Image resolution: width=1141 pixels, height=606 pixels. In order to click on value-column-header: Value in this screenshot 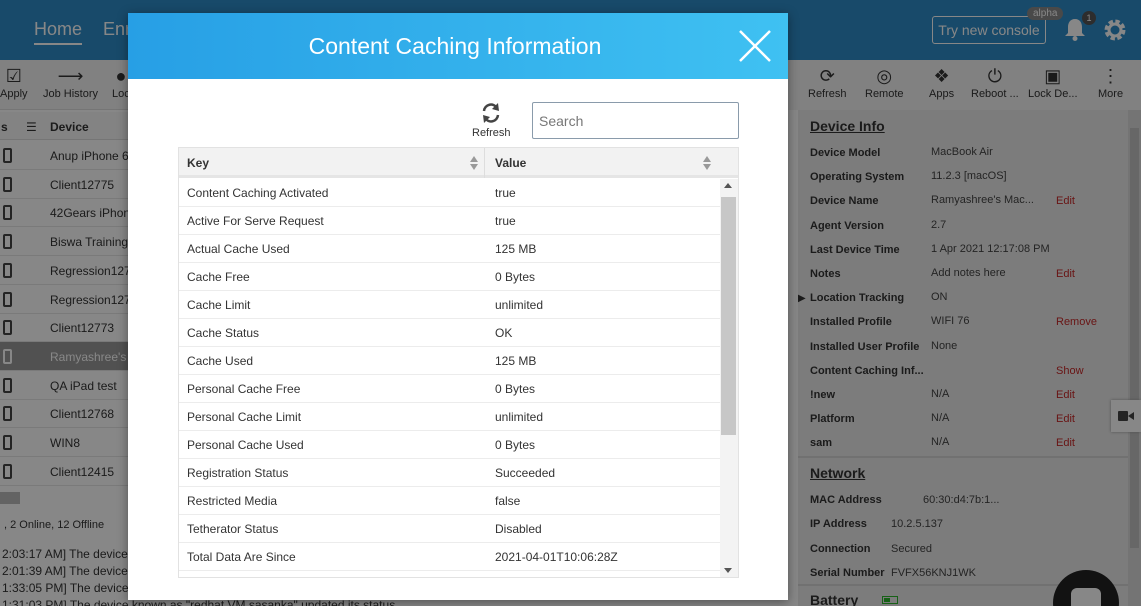, I will do `click(510, 163)`.